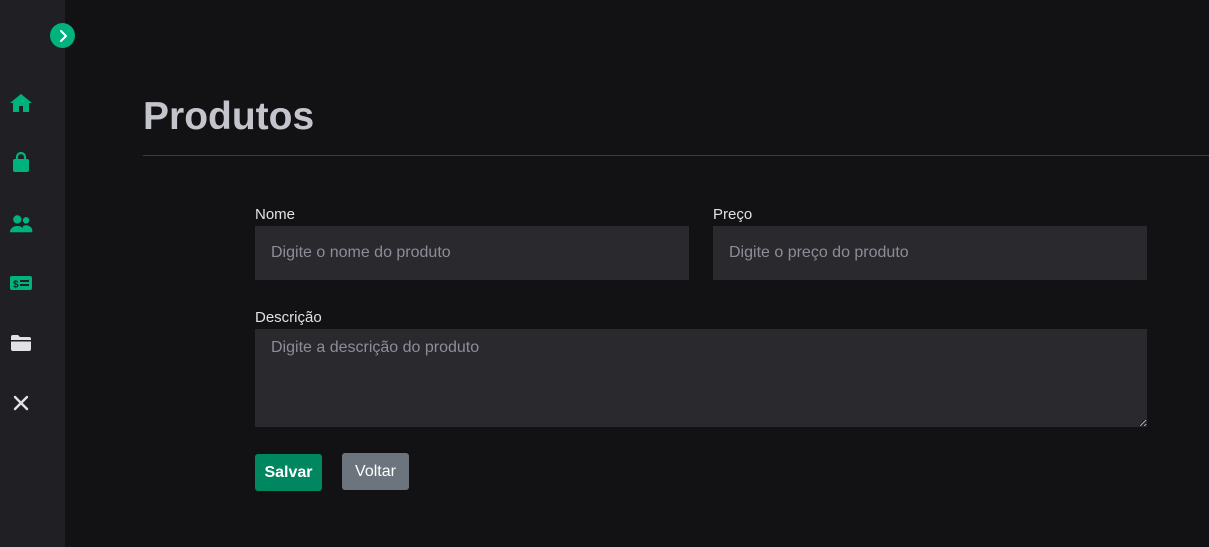 The height and width of the screenshot is (547, 1209). I want to click on sidebar-item-sales: $, so click(21, 283).